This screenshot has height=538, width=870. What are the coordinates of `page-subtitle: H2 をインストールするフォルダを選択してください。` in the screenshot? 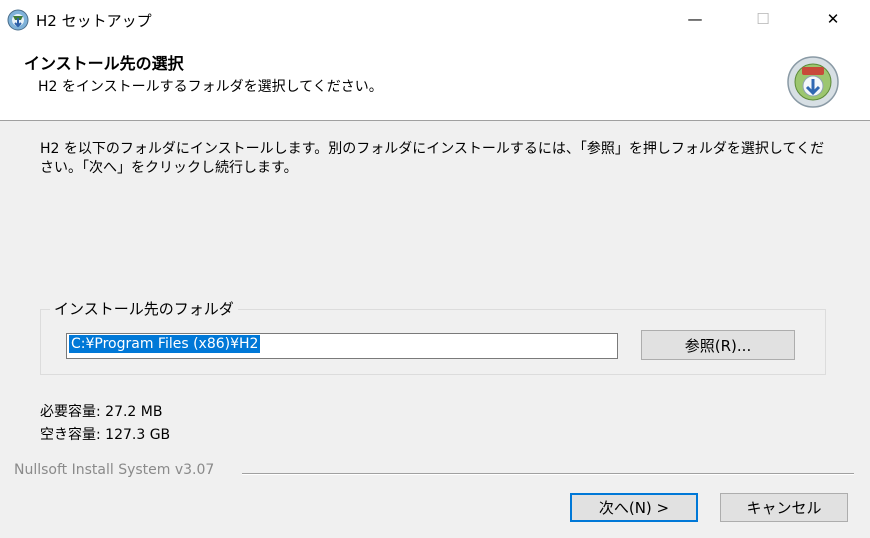 It's located at (210, 87).